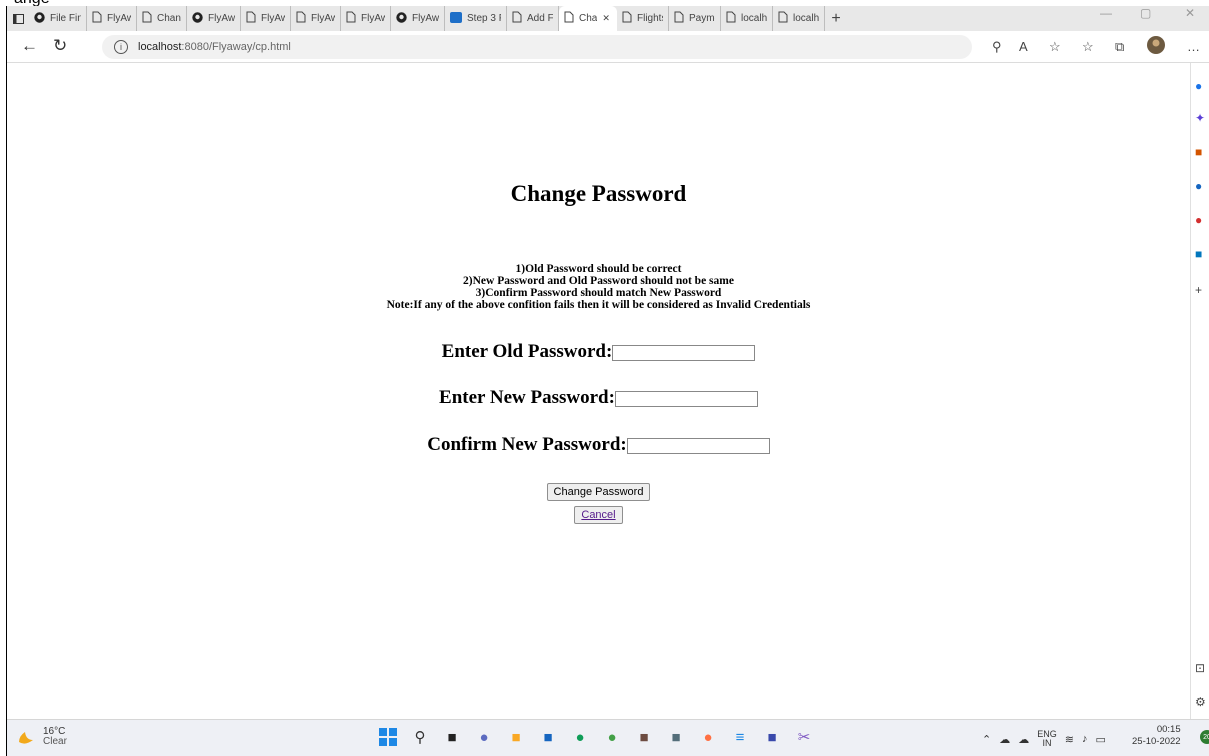 The width and height of the screenshot is (1209, 756). What do you see at coordinates (527, 444) in the screenshot?
I see `confirm-password-label: Confirm New Password:` at bounding box center [527, 444].